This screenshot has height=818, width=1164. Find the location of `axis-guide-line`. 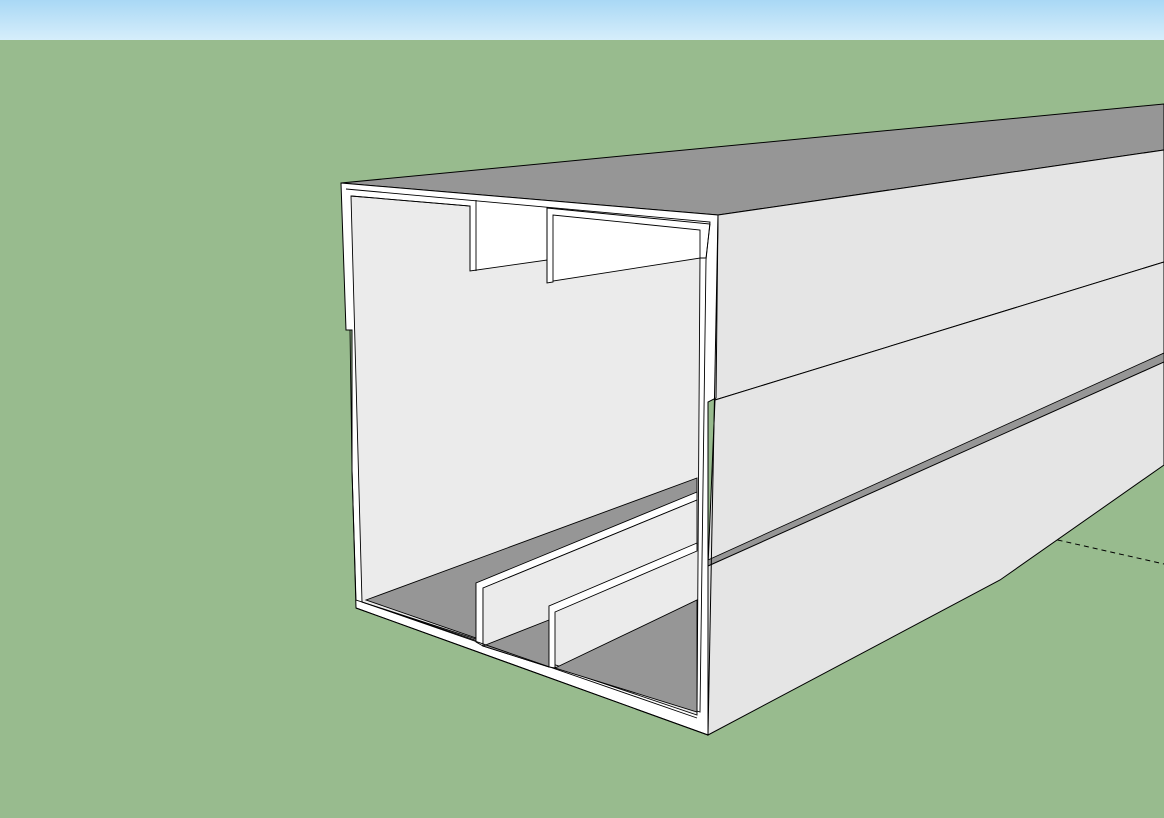

axis-guide-line is located at coordinates (1101, 550).